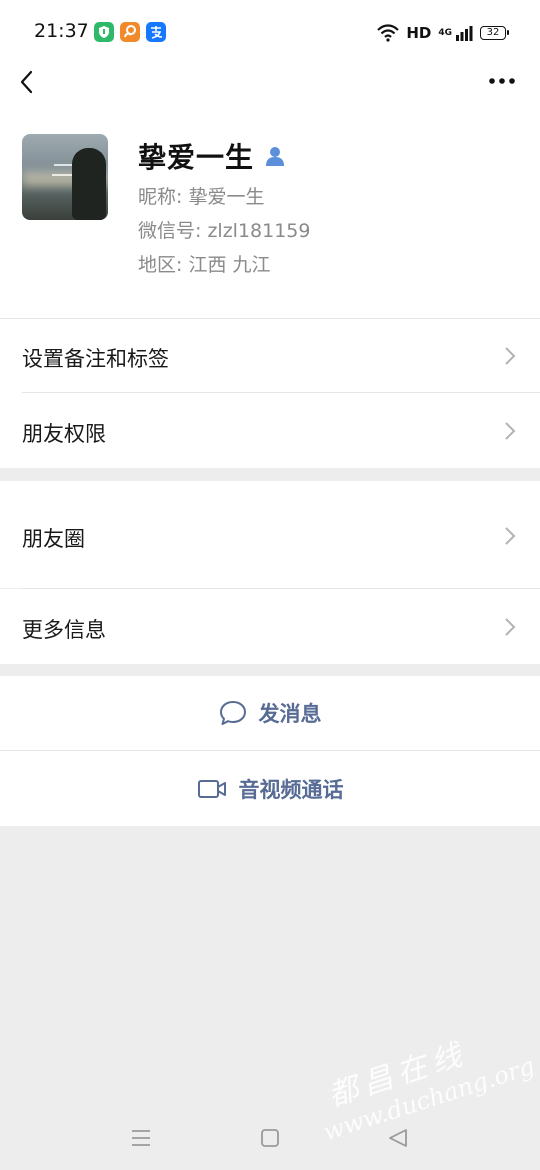  I want to click on status-time: 21:37, so click(61, 31).